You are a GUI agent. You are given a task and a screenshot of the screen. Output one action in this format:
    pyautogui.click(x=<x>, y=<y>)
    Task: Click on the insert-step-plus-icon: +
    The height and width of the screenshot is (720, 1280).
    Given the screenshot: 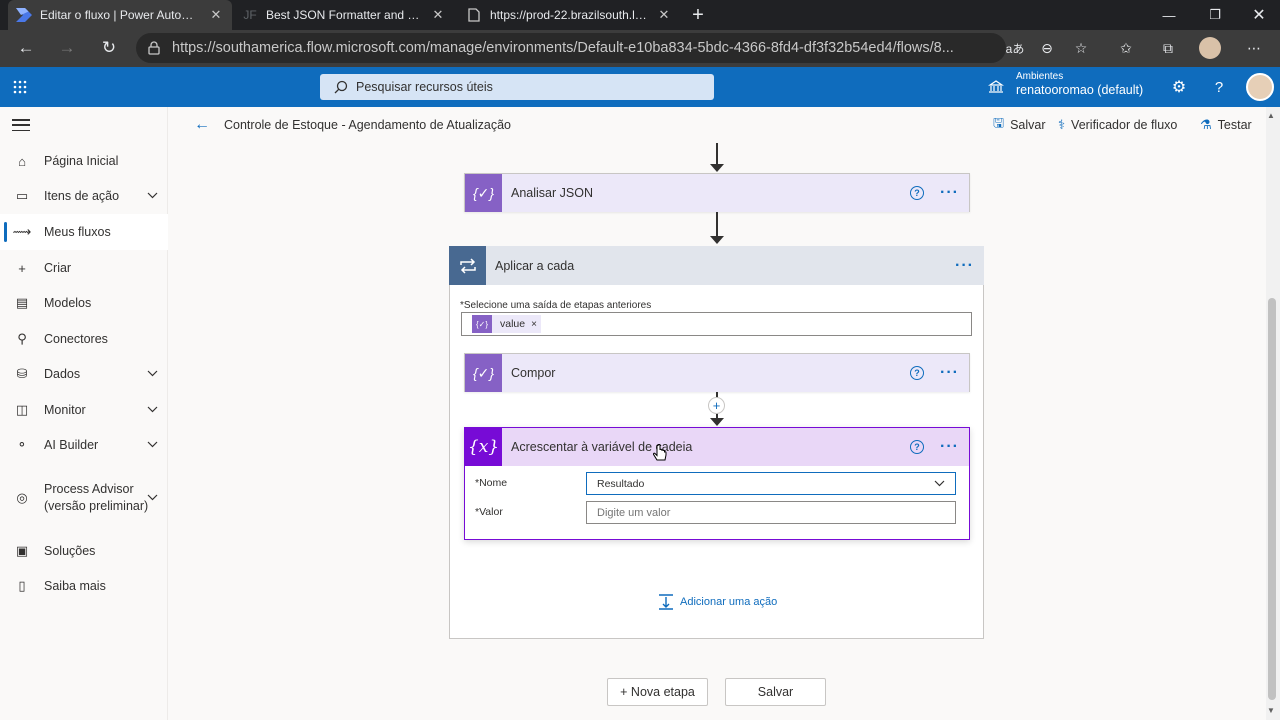 What is the action you would take?
    pyautogui.click(x=716, y=405)
    